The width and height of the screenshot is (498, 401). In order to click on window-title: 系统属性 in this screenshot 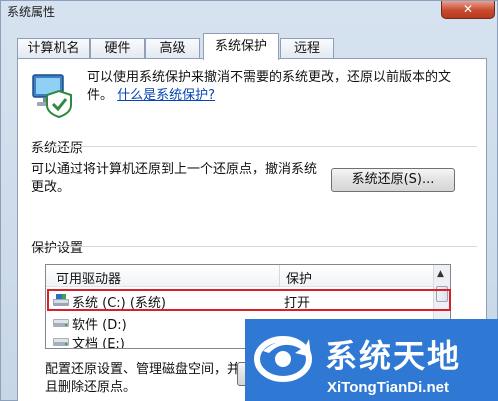, I will do `click(31, 12)`.